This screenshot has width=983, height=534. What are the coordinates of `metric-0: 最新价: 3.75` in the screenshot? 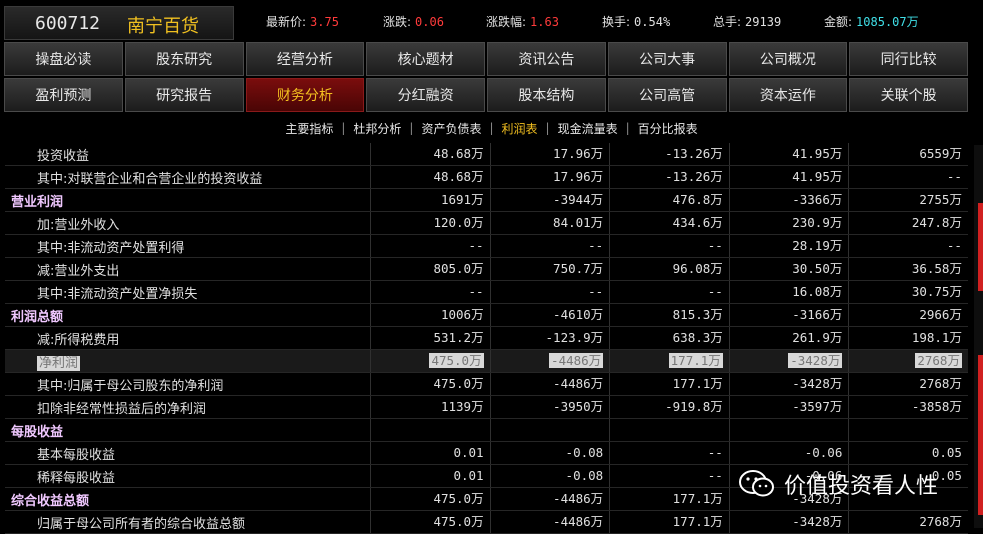 It's located at (302, 21).